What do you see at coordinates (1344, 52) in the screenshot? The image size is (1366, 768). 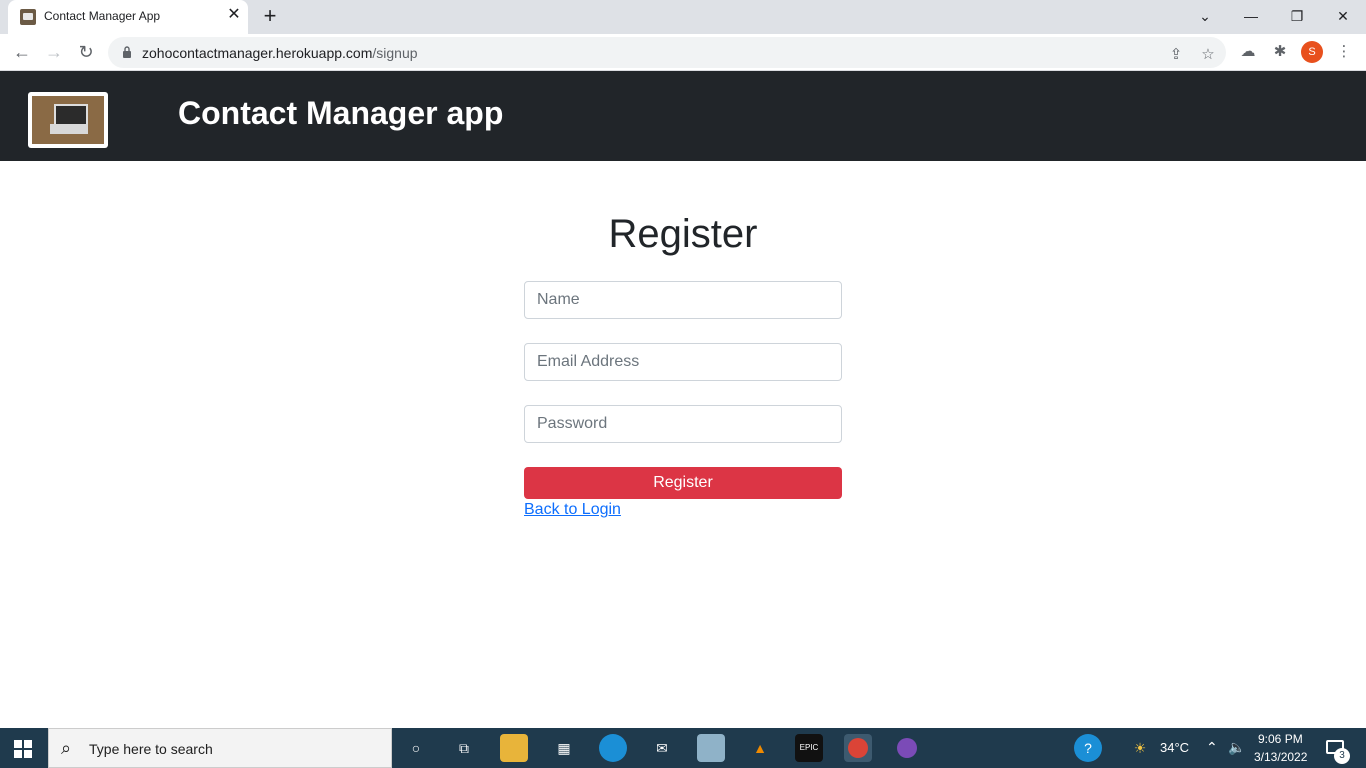 I see `menu-kebab-icon: ⋮` at bounding box center [1344, 52].